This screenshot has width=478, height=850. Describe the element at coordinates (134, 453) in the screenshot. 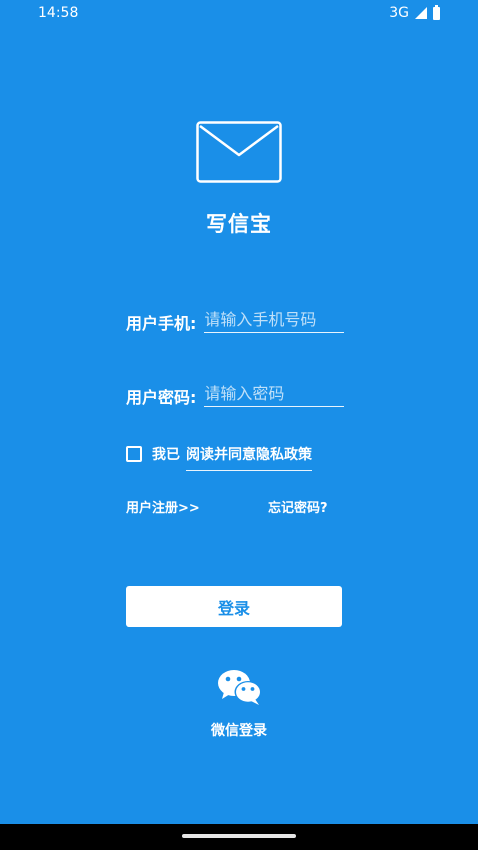

I see `agree-checkbox` at that location.